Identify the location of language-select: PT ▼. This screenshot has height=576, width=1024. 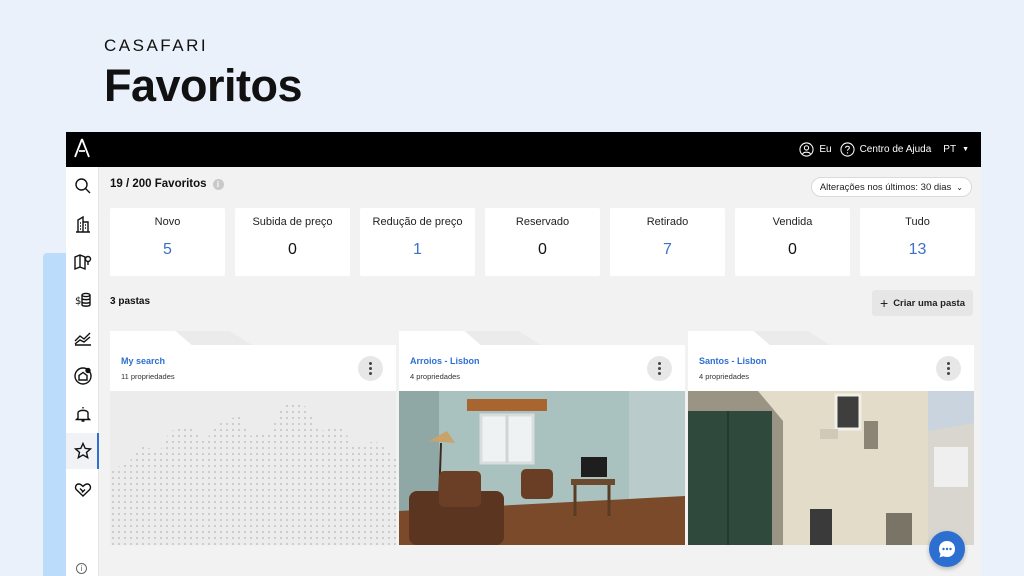
(956, 149).